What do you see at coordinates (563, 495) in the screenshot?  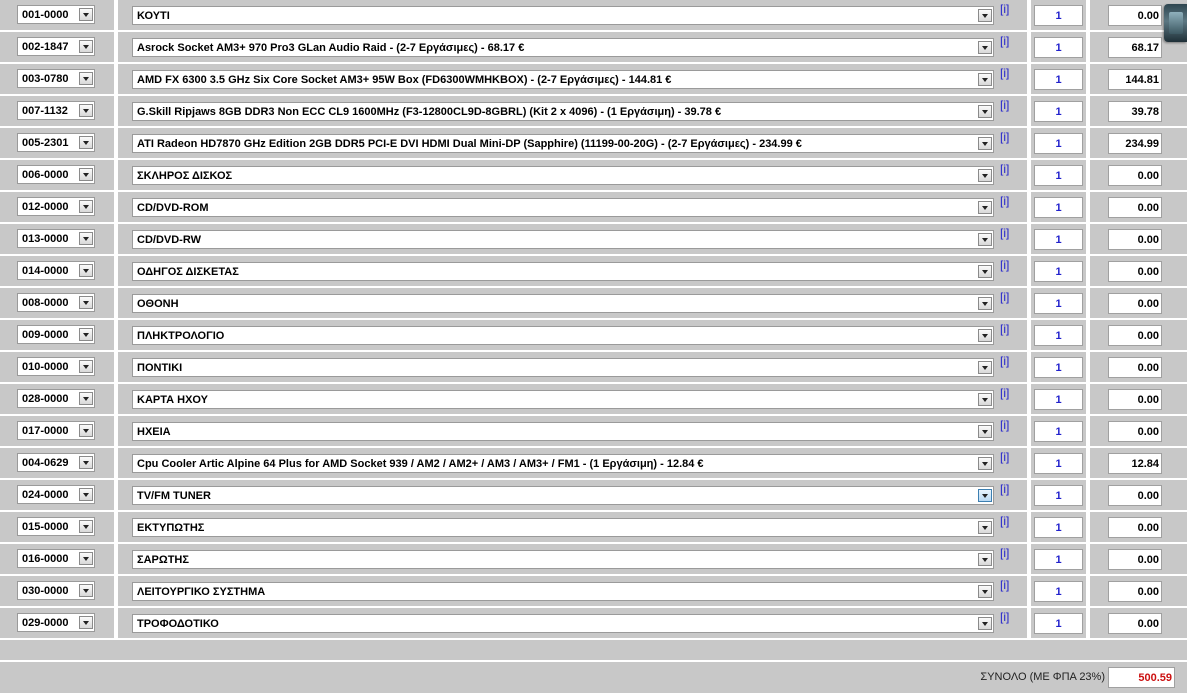 I see `product-select: TV/FM TUNER` at bounding box center [563, 495].